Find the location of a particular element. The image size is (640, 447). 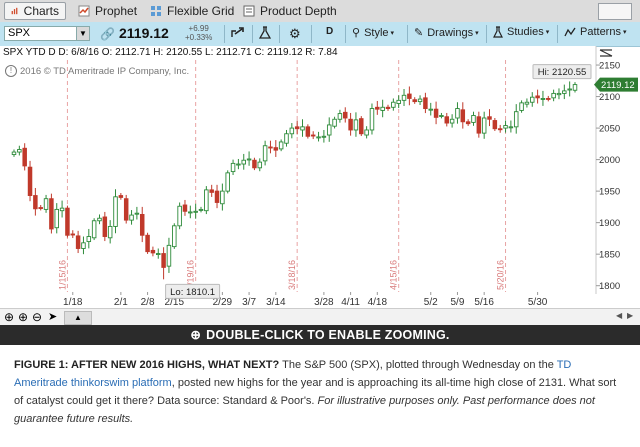

scroll-right-icon: ▶ is located at coordinates (630, 315).